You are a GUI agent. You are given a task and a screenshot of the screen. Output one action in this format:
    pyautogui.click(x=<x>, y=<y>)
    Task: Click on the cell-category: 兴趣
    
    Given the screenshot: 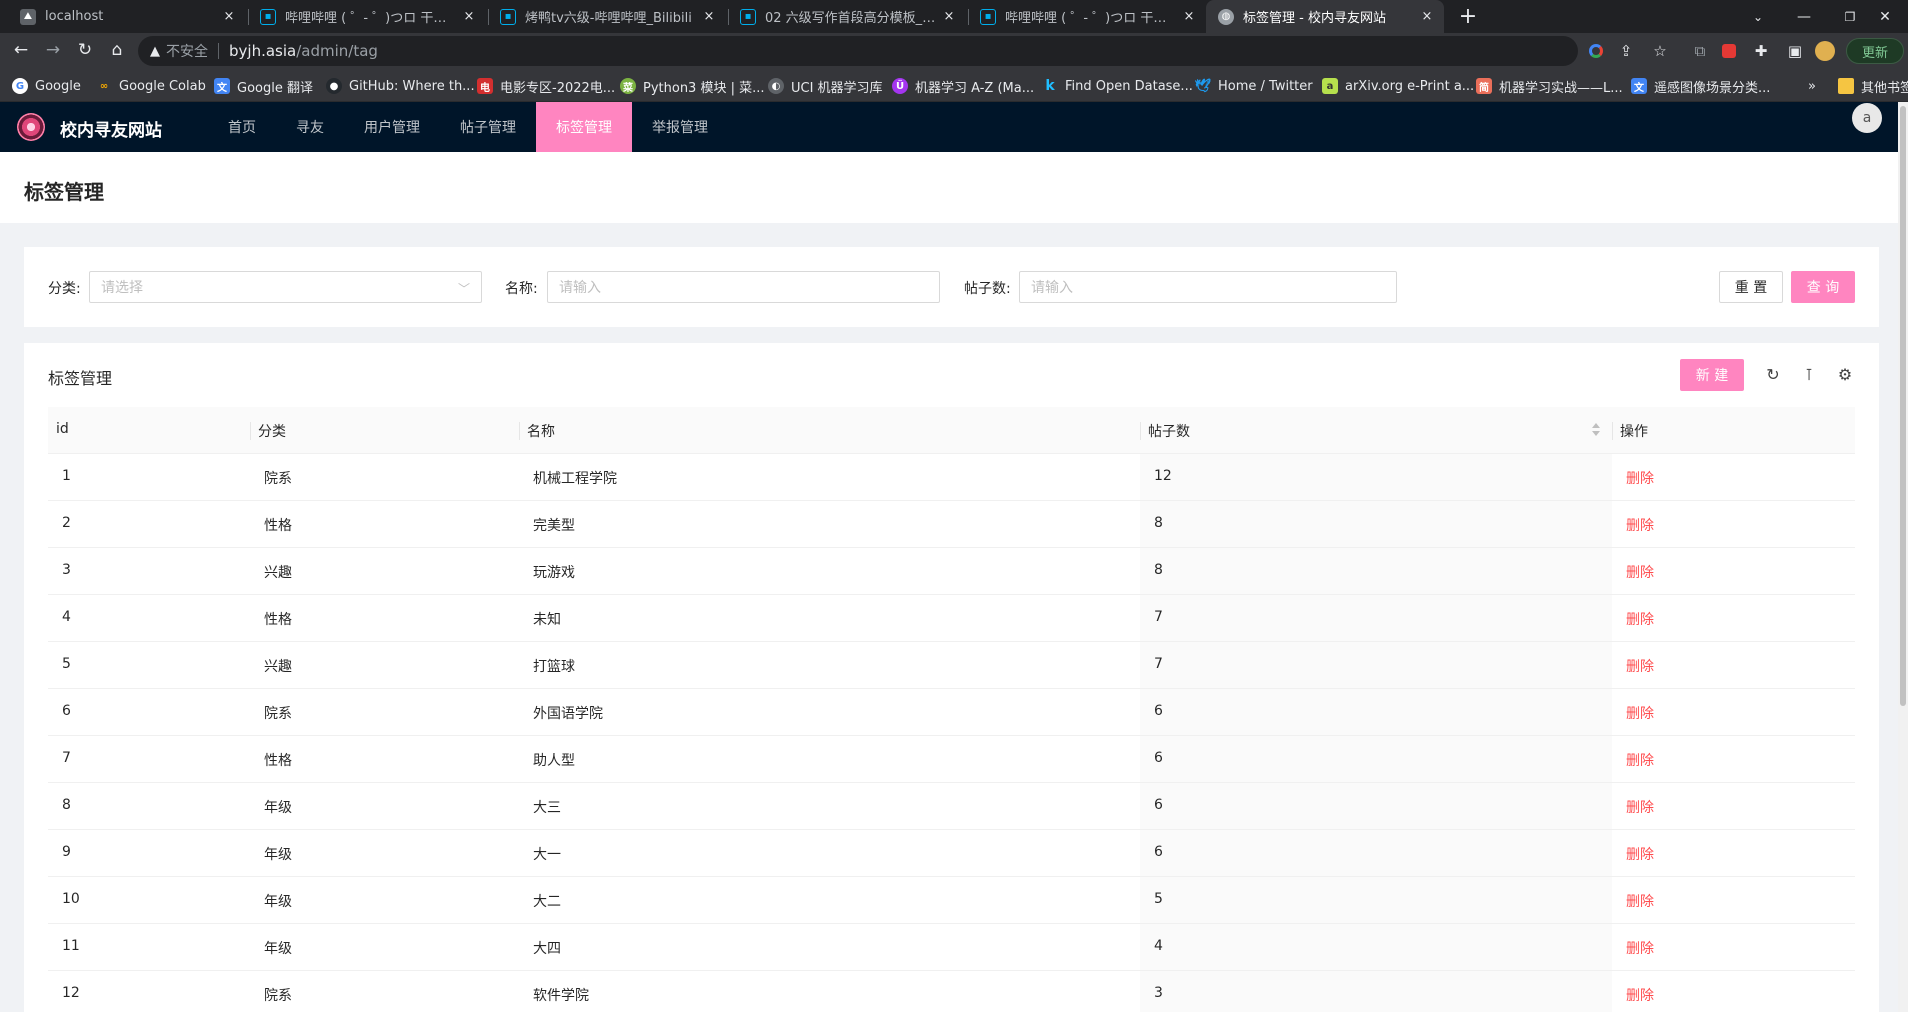 What is the action you would take?
    pyautogui.click(x=278, y=573)
    